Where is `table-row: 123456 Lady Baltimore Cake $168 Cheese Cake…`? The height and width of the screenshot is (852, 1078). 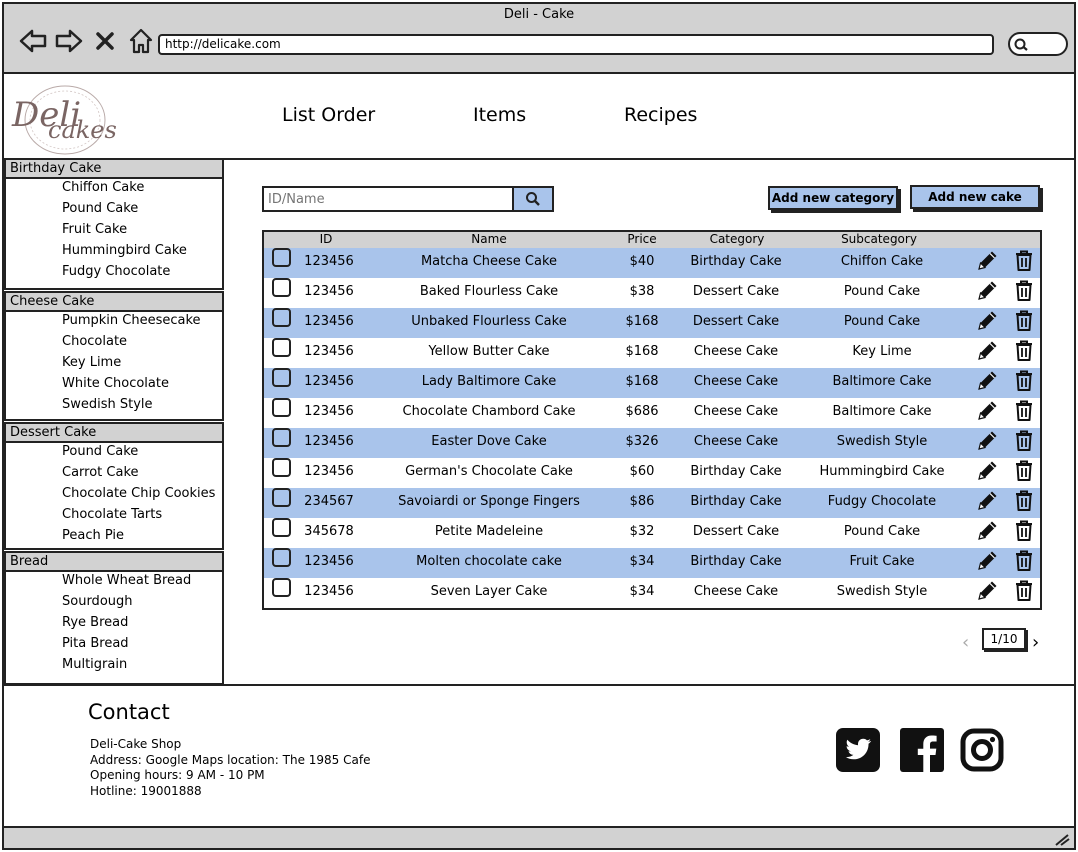 table-row: 123456 Lady Baltimore Cake $168 Cheese Cake… is located at coordinates (652, 383).